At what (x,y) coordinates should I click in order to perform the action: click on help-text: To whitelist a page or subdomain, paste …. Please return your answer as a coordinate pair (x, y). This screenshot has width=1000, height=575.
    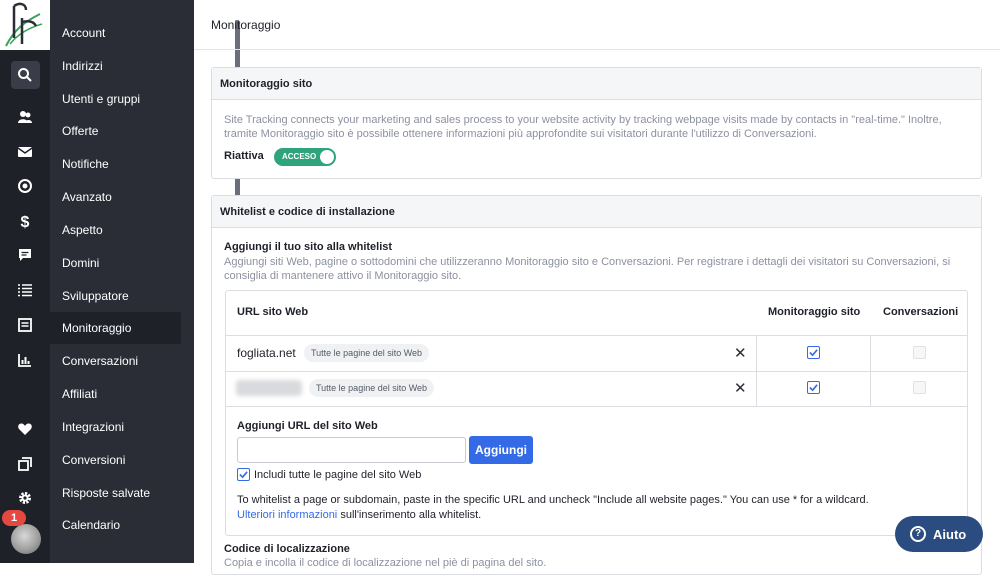
    Looking at the image, I should click on (553, 500).